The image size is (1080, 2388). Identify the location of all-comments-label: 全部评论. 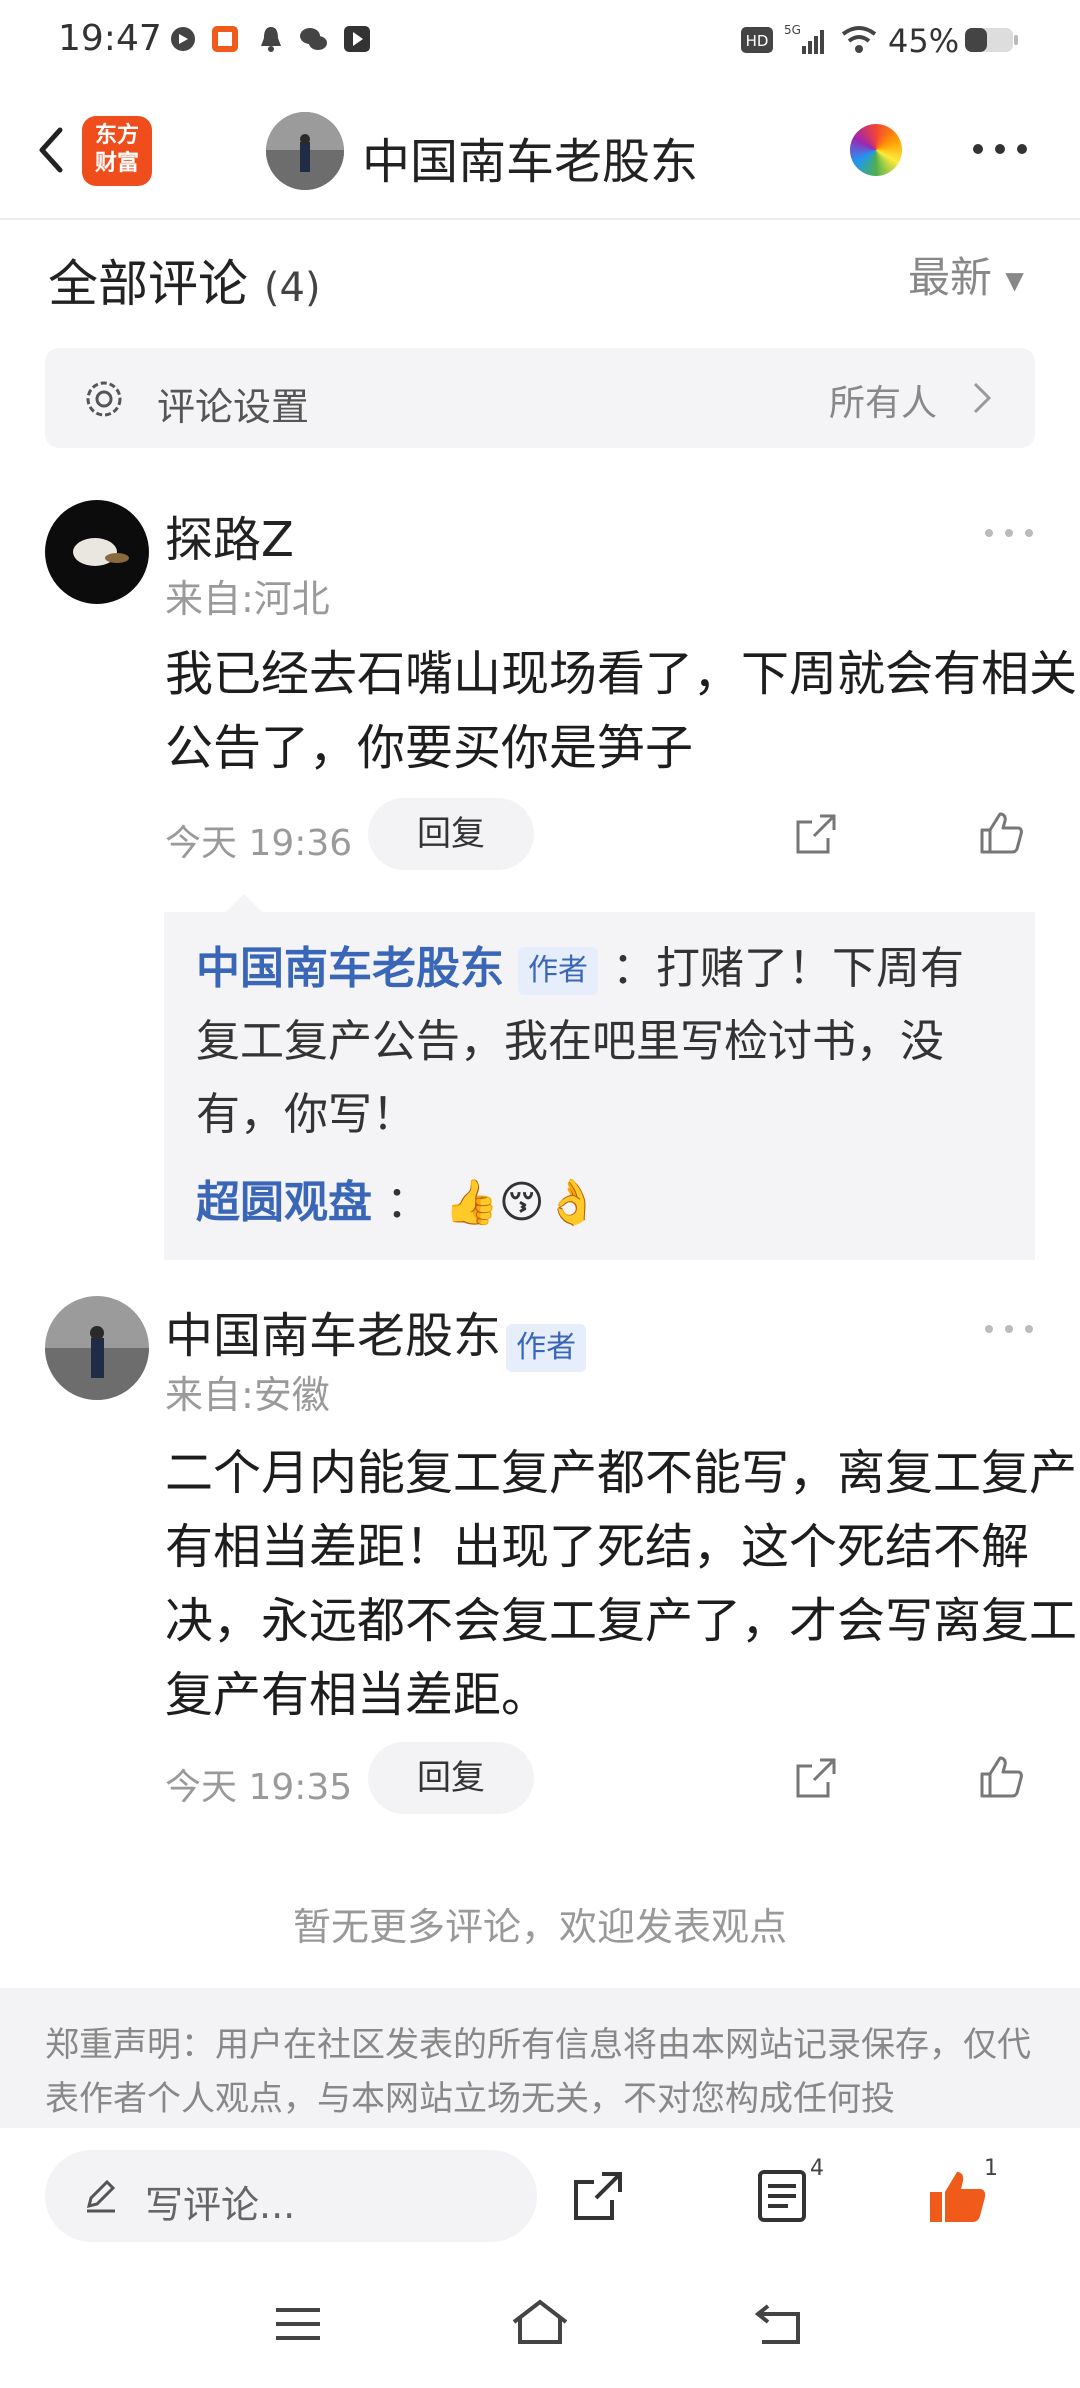
(148, 284).